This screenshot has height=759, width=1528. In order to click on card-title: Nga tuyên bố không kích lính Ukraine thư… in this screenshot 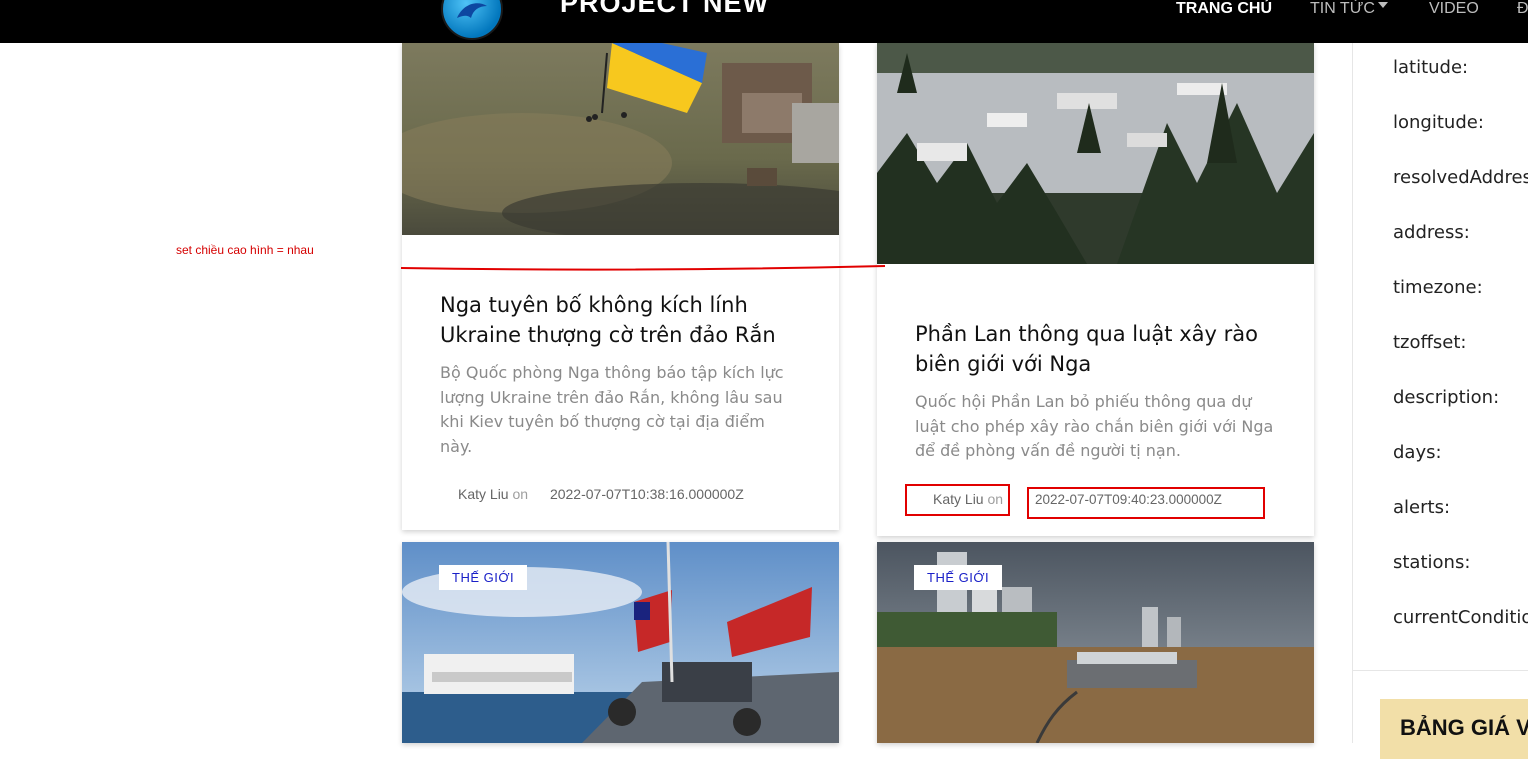, I will do `click(620, 320)`.